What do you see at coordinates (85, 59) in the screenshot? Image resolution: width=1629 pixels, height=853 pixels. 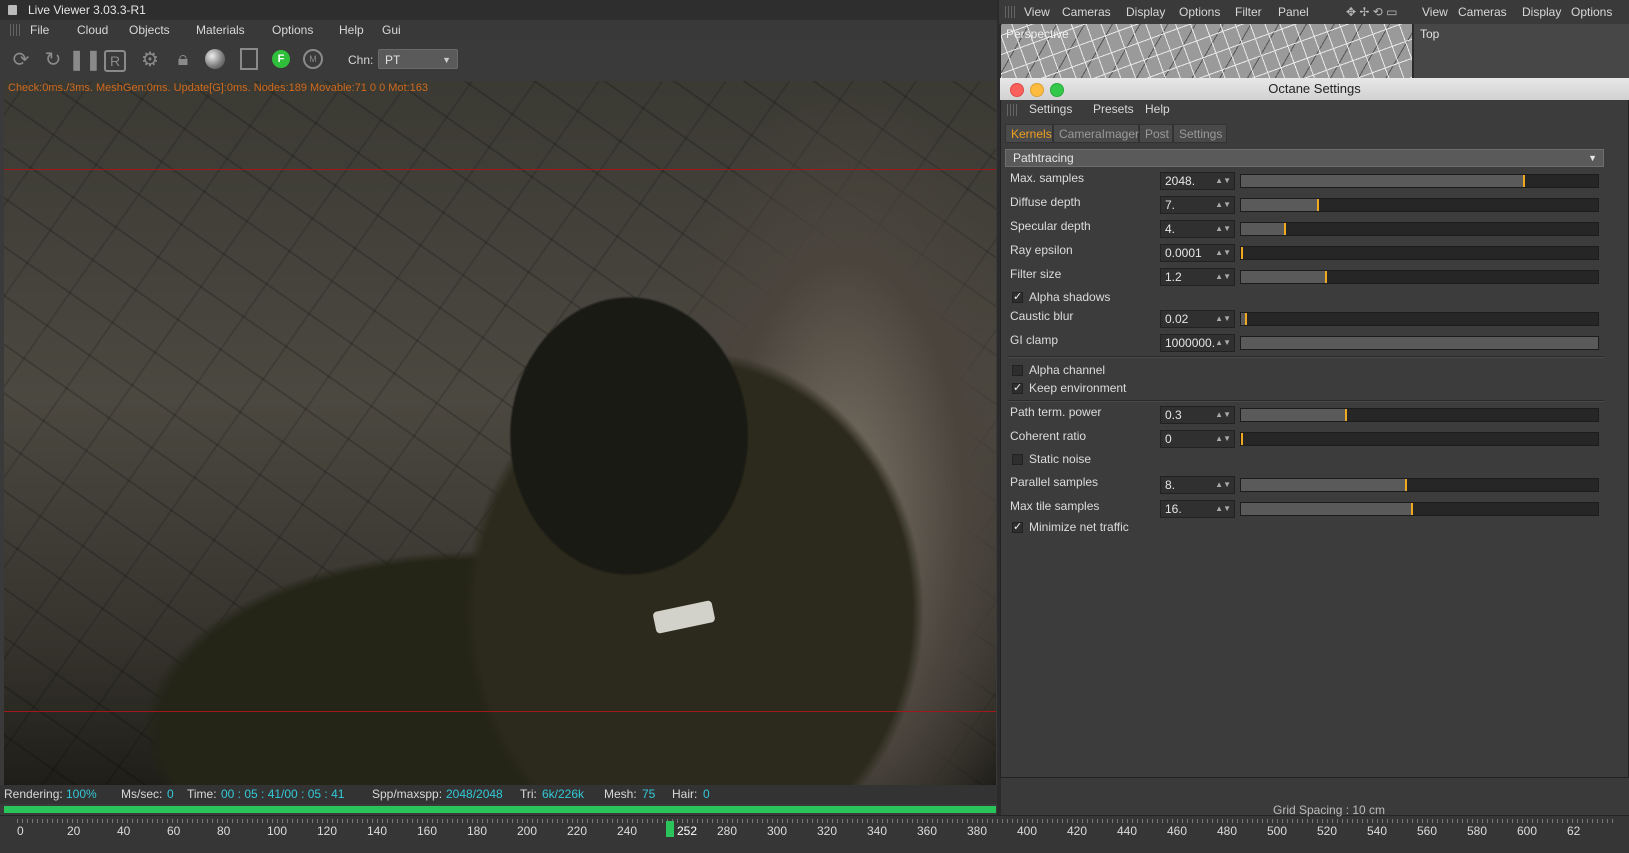 I see `pause-icon: ❚❚` at bounding box center [85, 59].